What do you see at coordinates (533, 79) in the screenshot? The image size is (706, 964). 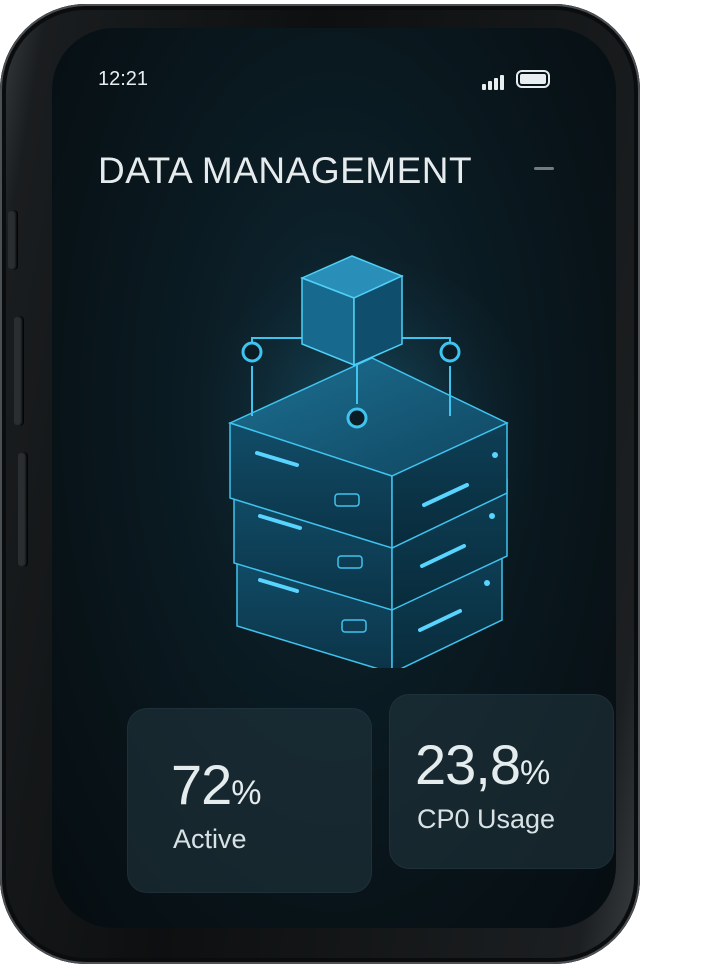 I see `battery-icon` at bounding box center [533, 79].